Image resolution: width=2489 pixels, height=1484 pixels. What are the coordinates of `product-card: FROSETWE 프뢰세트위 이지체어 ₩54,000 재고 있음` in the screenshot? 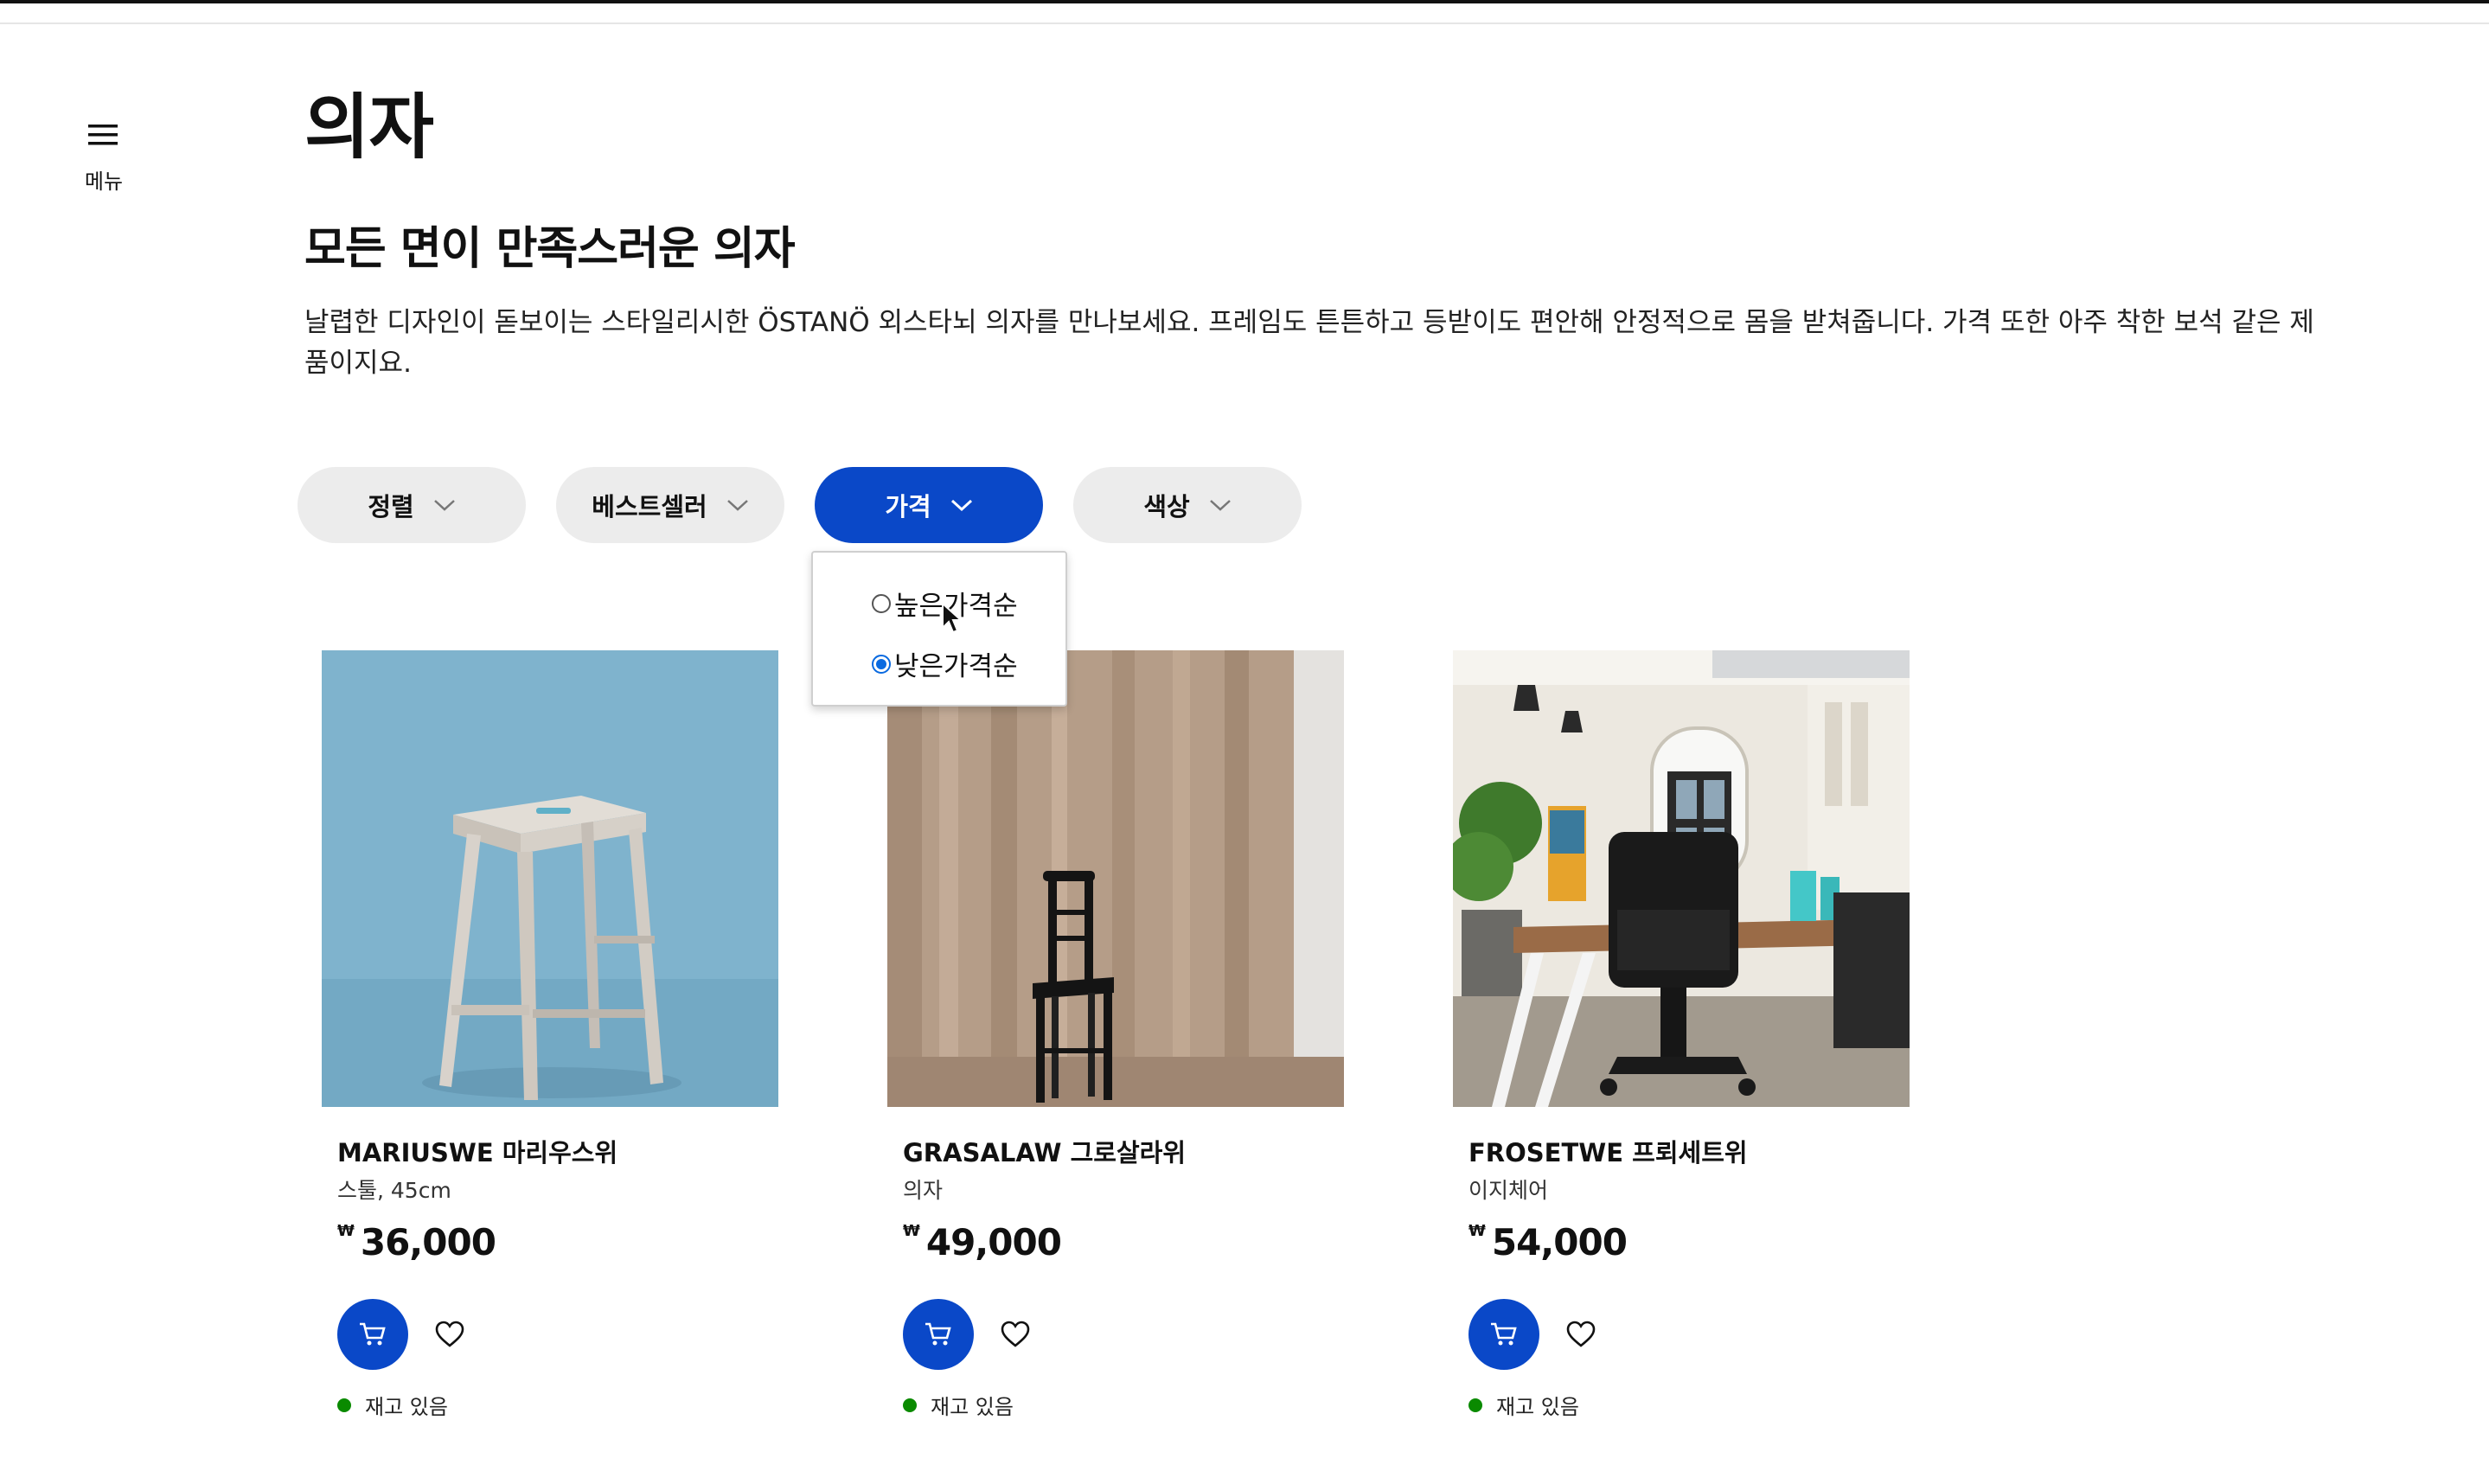 It's located at (1682, 1039).